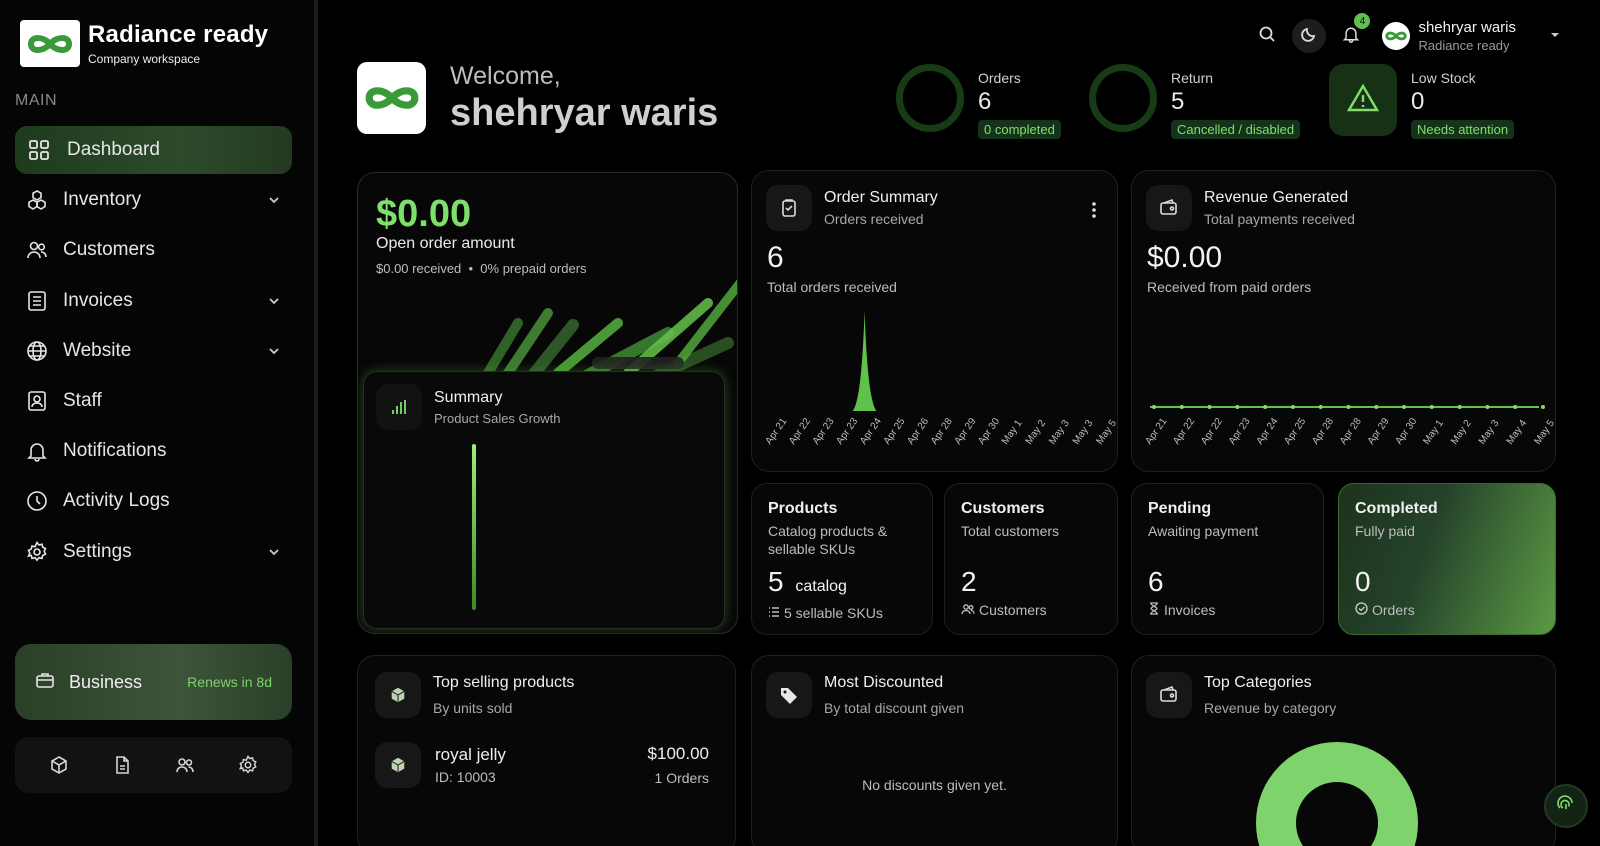 The height and width of the screenshot is (846, 1600). I want to click on stat-low-stock: Low Stock 0 Needs attention, so click(1422, 101).